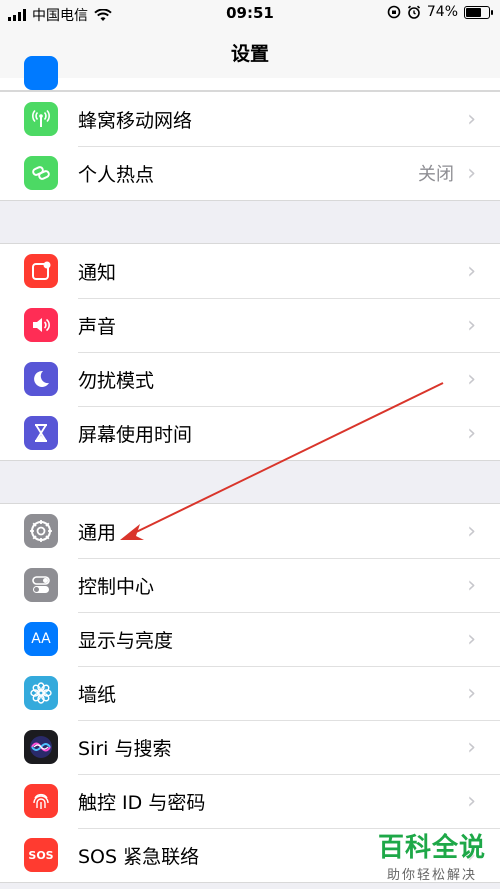  Describe the element at coordinates (41, 693) in the screenshot. I see `flower-icon` at that location.